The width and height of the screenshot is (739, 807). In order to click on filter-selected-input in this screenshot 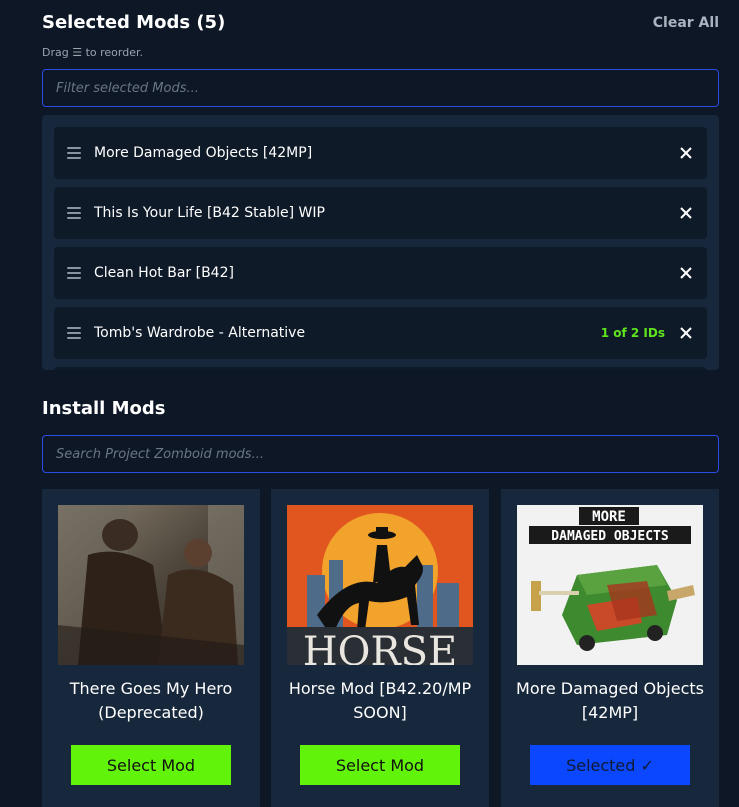, I will do `click(380, 88)`.